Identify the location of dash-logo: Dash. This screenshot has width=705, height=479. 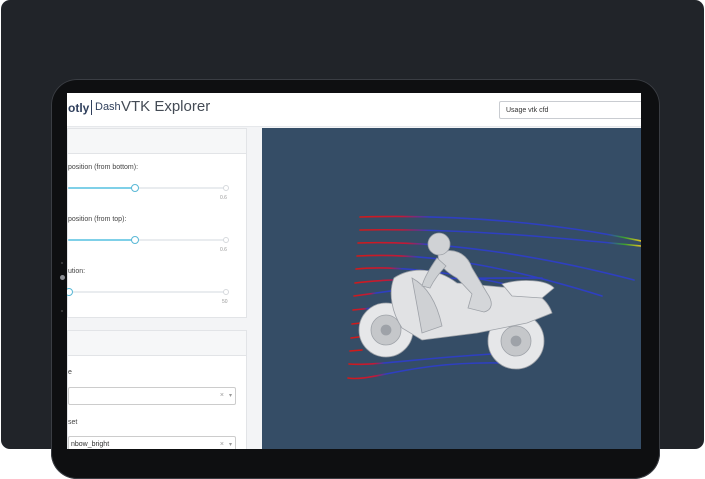
(108, 107).